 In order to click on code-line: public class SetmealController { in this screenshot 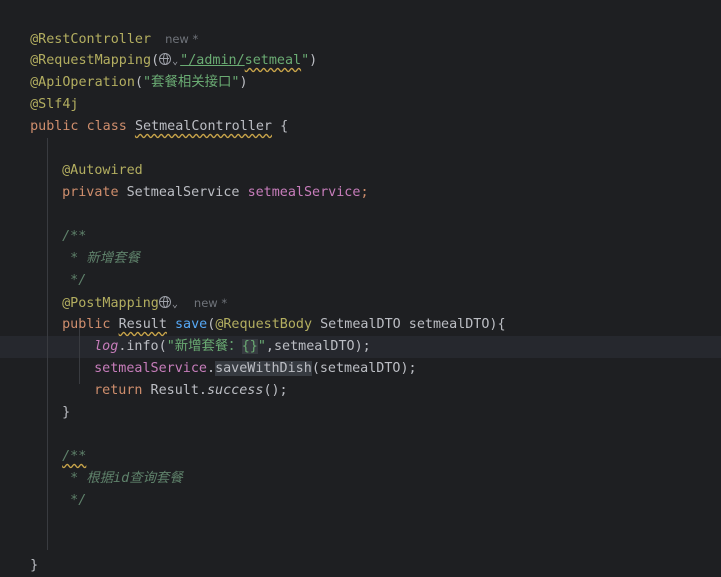, I will do `click(151, 114)`.